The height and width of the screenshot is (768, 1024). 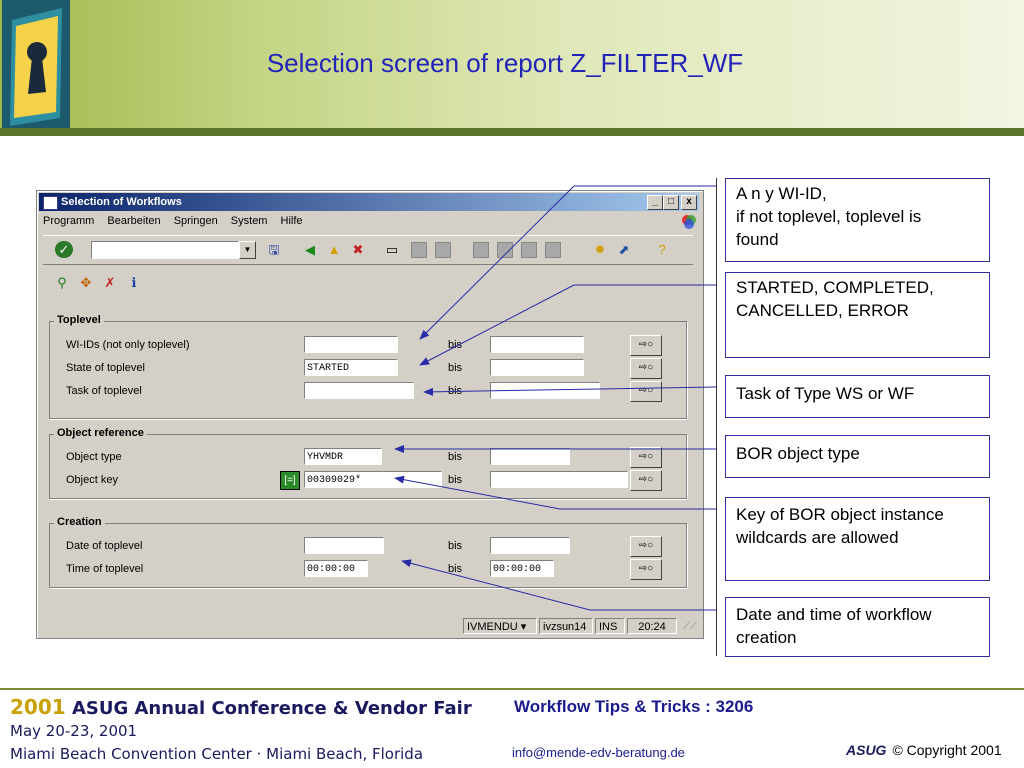 I want to click on status-mode: INS, so click(x=610, y=626).